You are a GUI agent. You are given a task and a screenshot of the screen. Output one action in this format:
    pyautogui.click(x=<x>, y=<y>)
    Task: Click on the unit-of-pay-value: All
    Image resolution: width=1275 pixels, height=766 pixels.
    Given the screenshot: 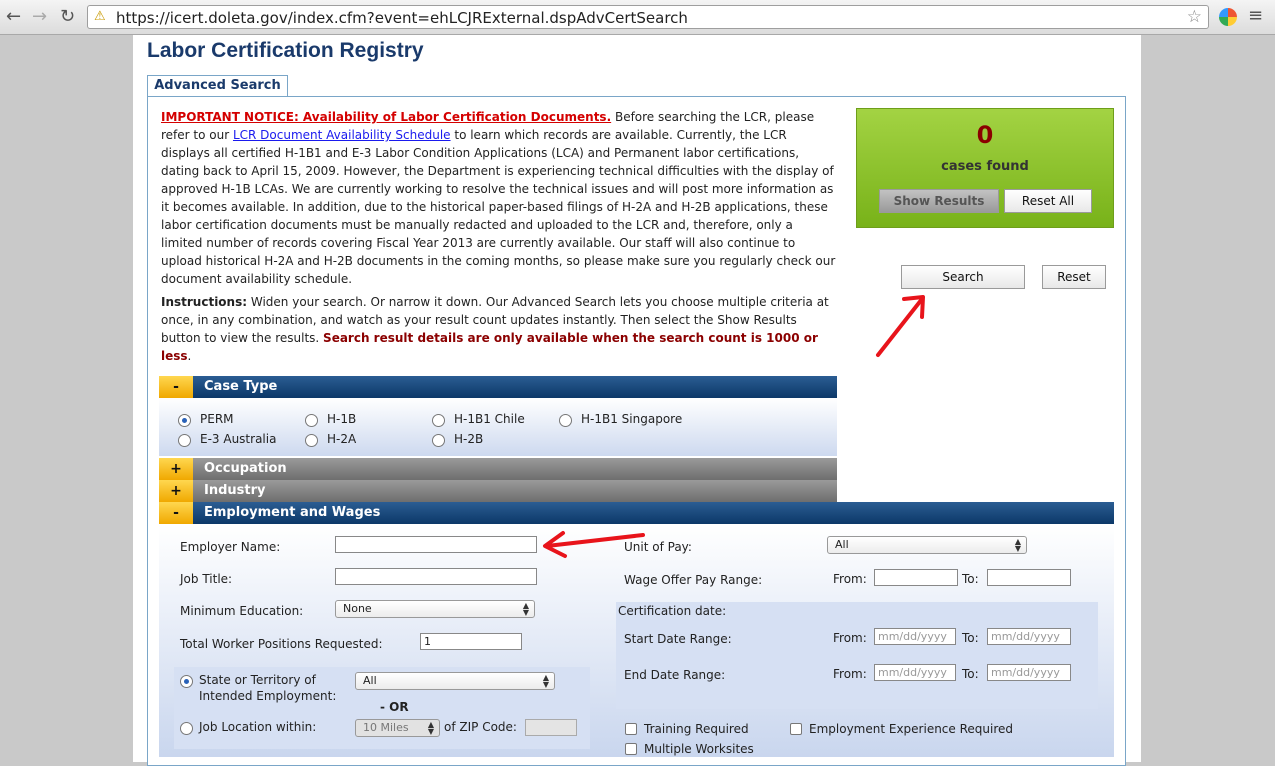 What is the action you would take?
    pyautogui.click(x=842, y=544)
    